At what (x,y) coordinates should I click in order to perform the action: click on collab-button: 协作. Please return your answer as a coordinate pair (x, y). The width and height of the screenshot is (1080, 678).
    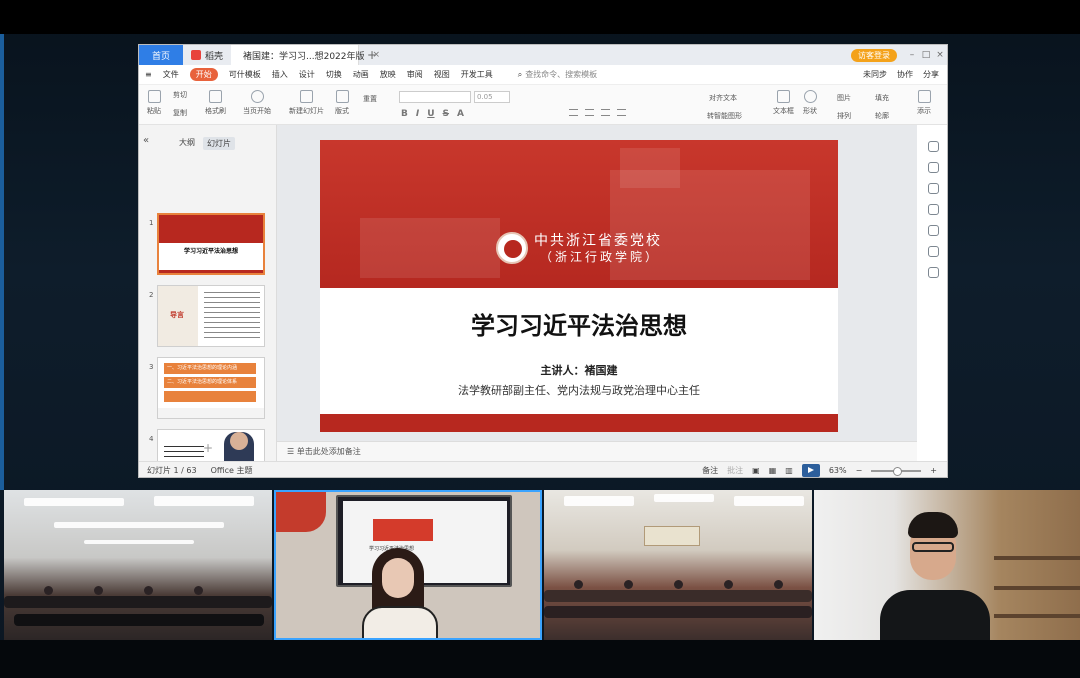
    Looking at the image, I should click on (905, 74).